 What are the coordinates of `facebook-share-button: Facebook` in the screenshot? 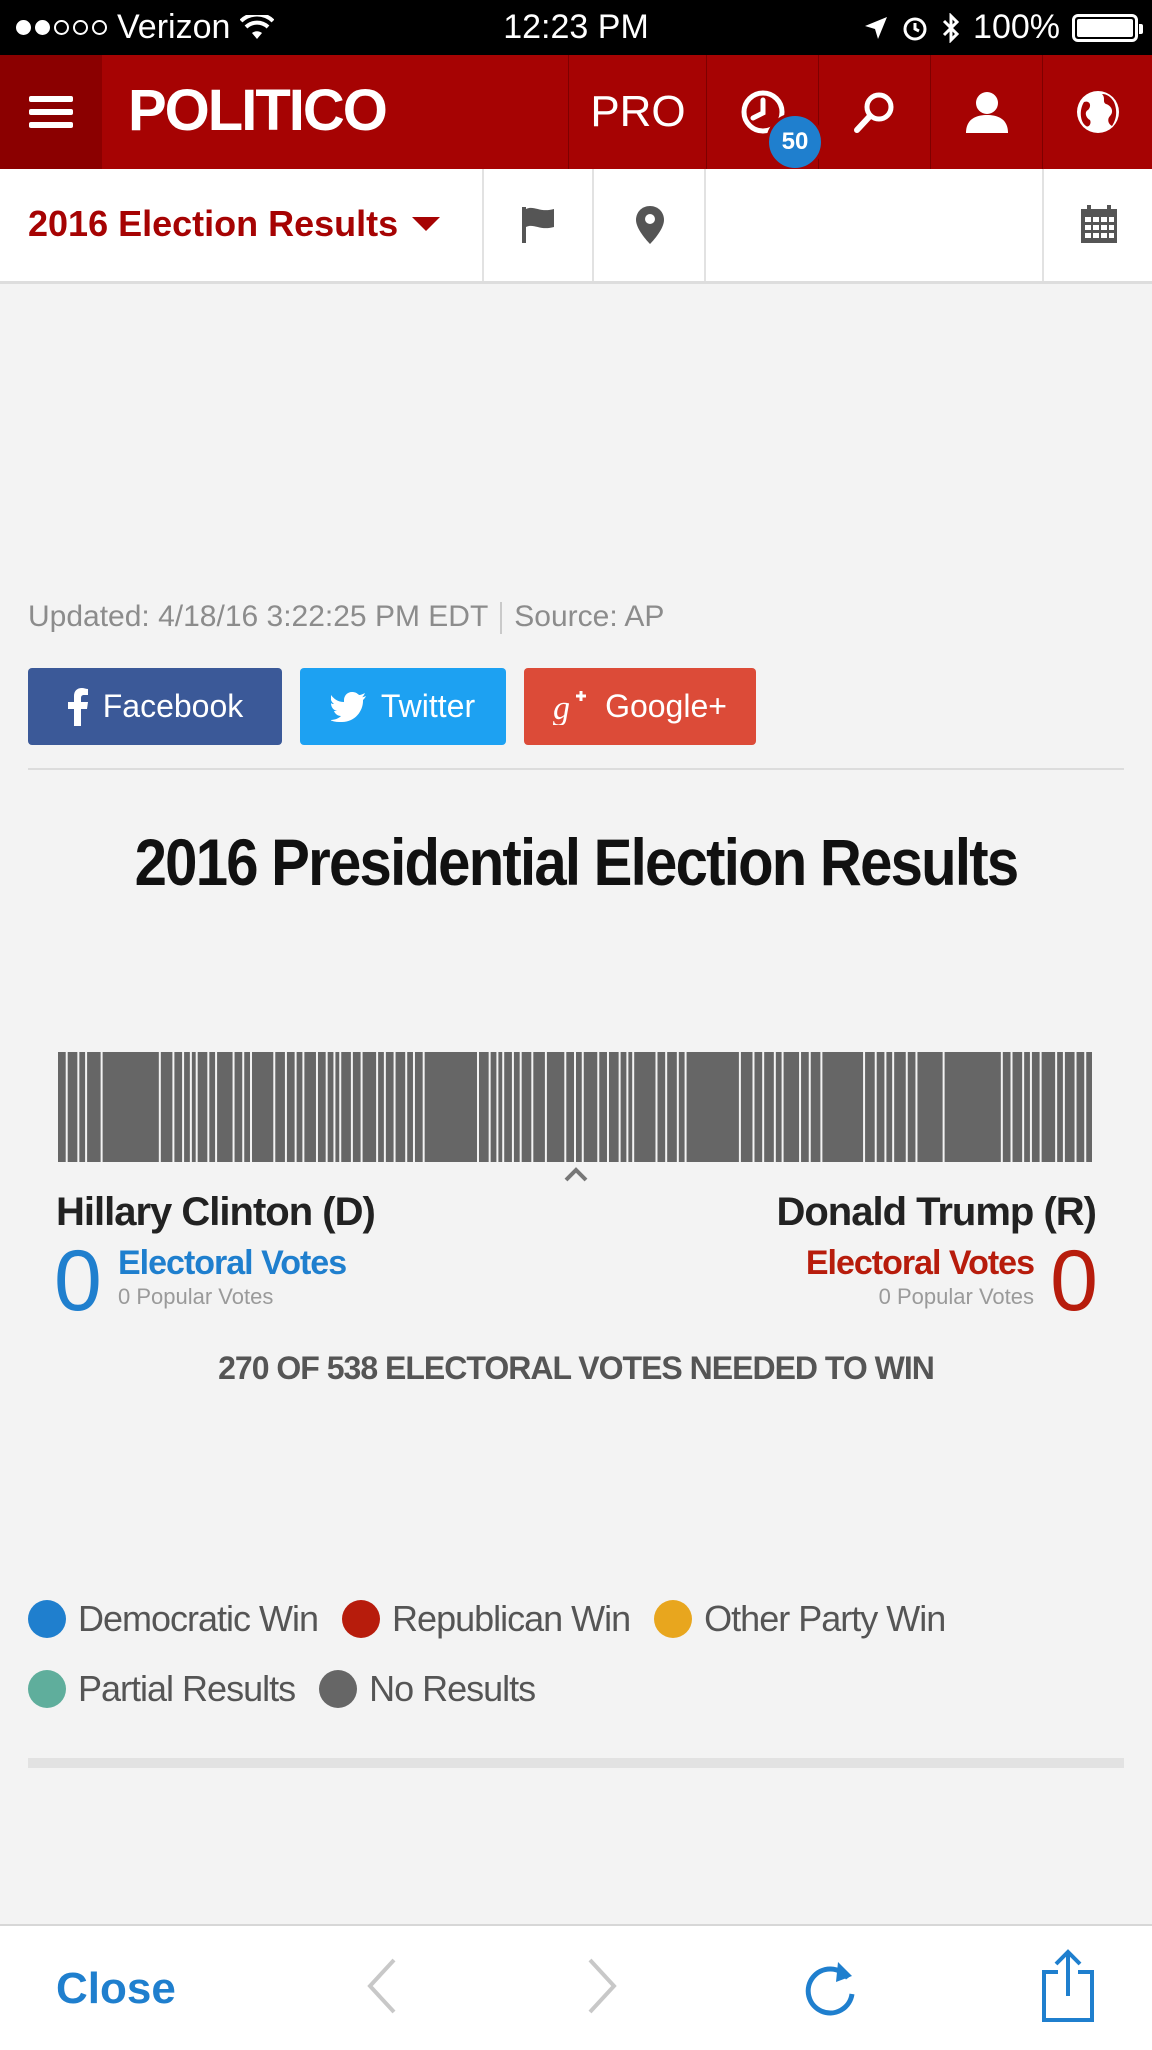 It's located at (155, 706).